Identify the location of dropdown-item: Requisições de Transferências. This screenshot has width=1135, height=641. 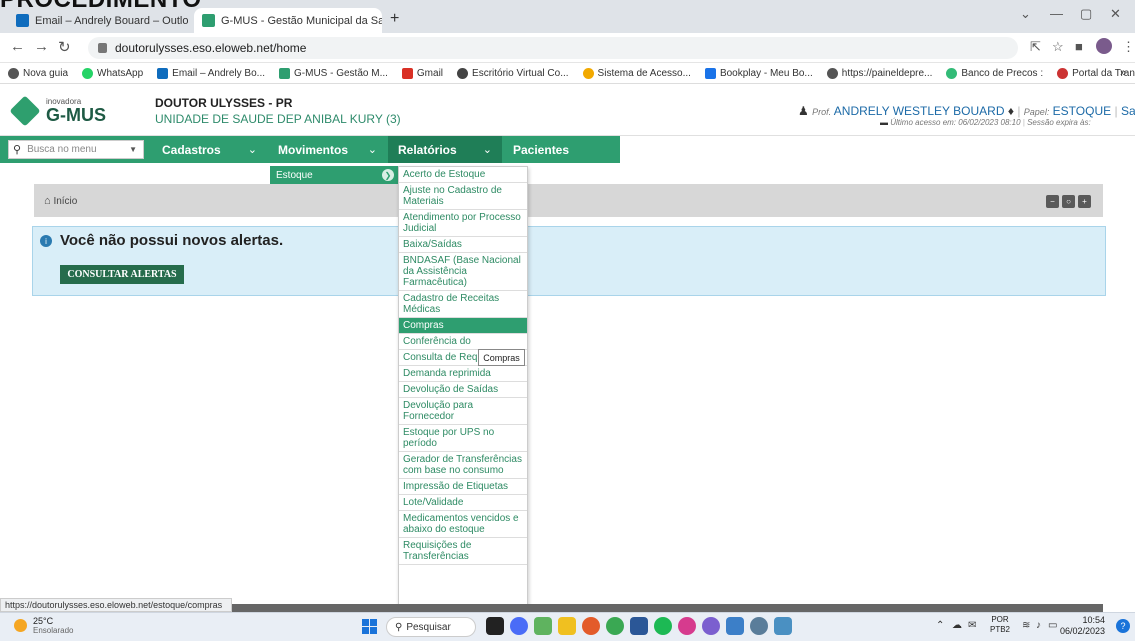
(463, 551).